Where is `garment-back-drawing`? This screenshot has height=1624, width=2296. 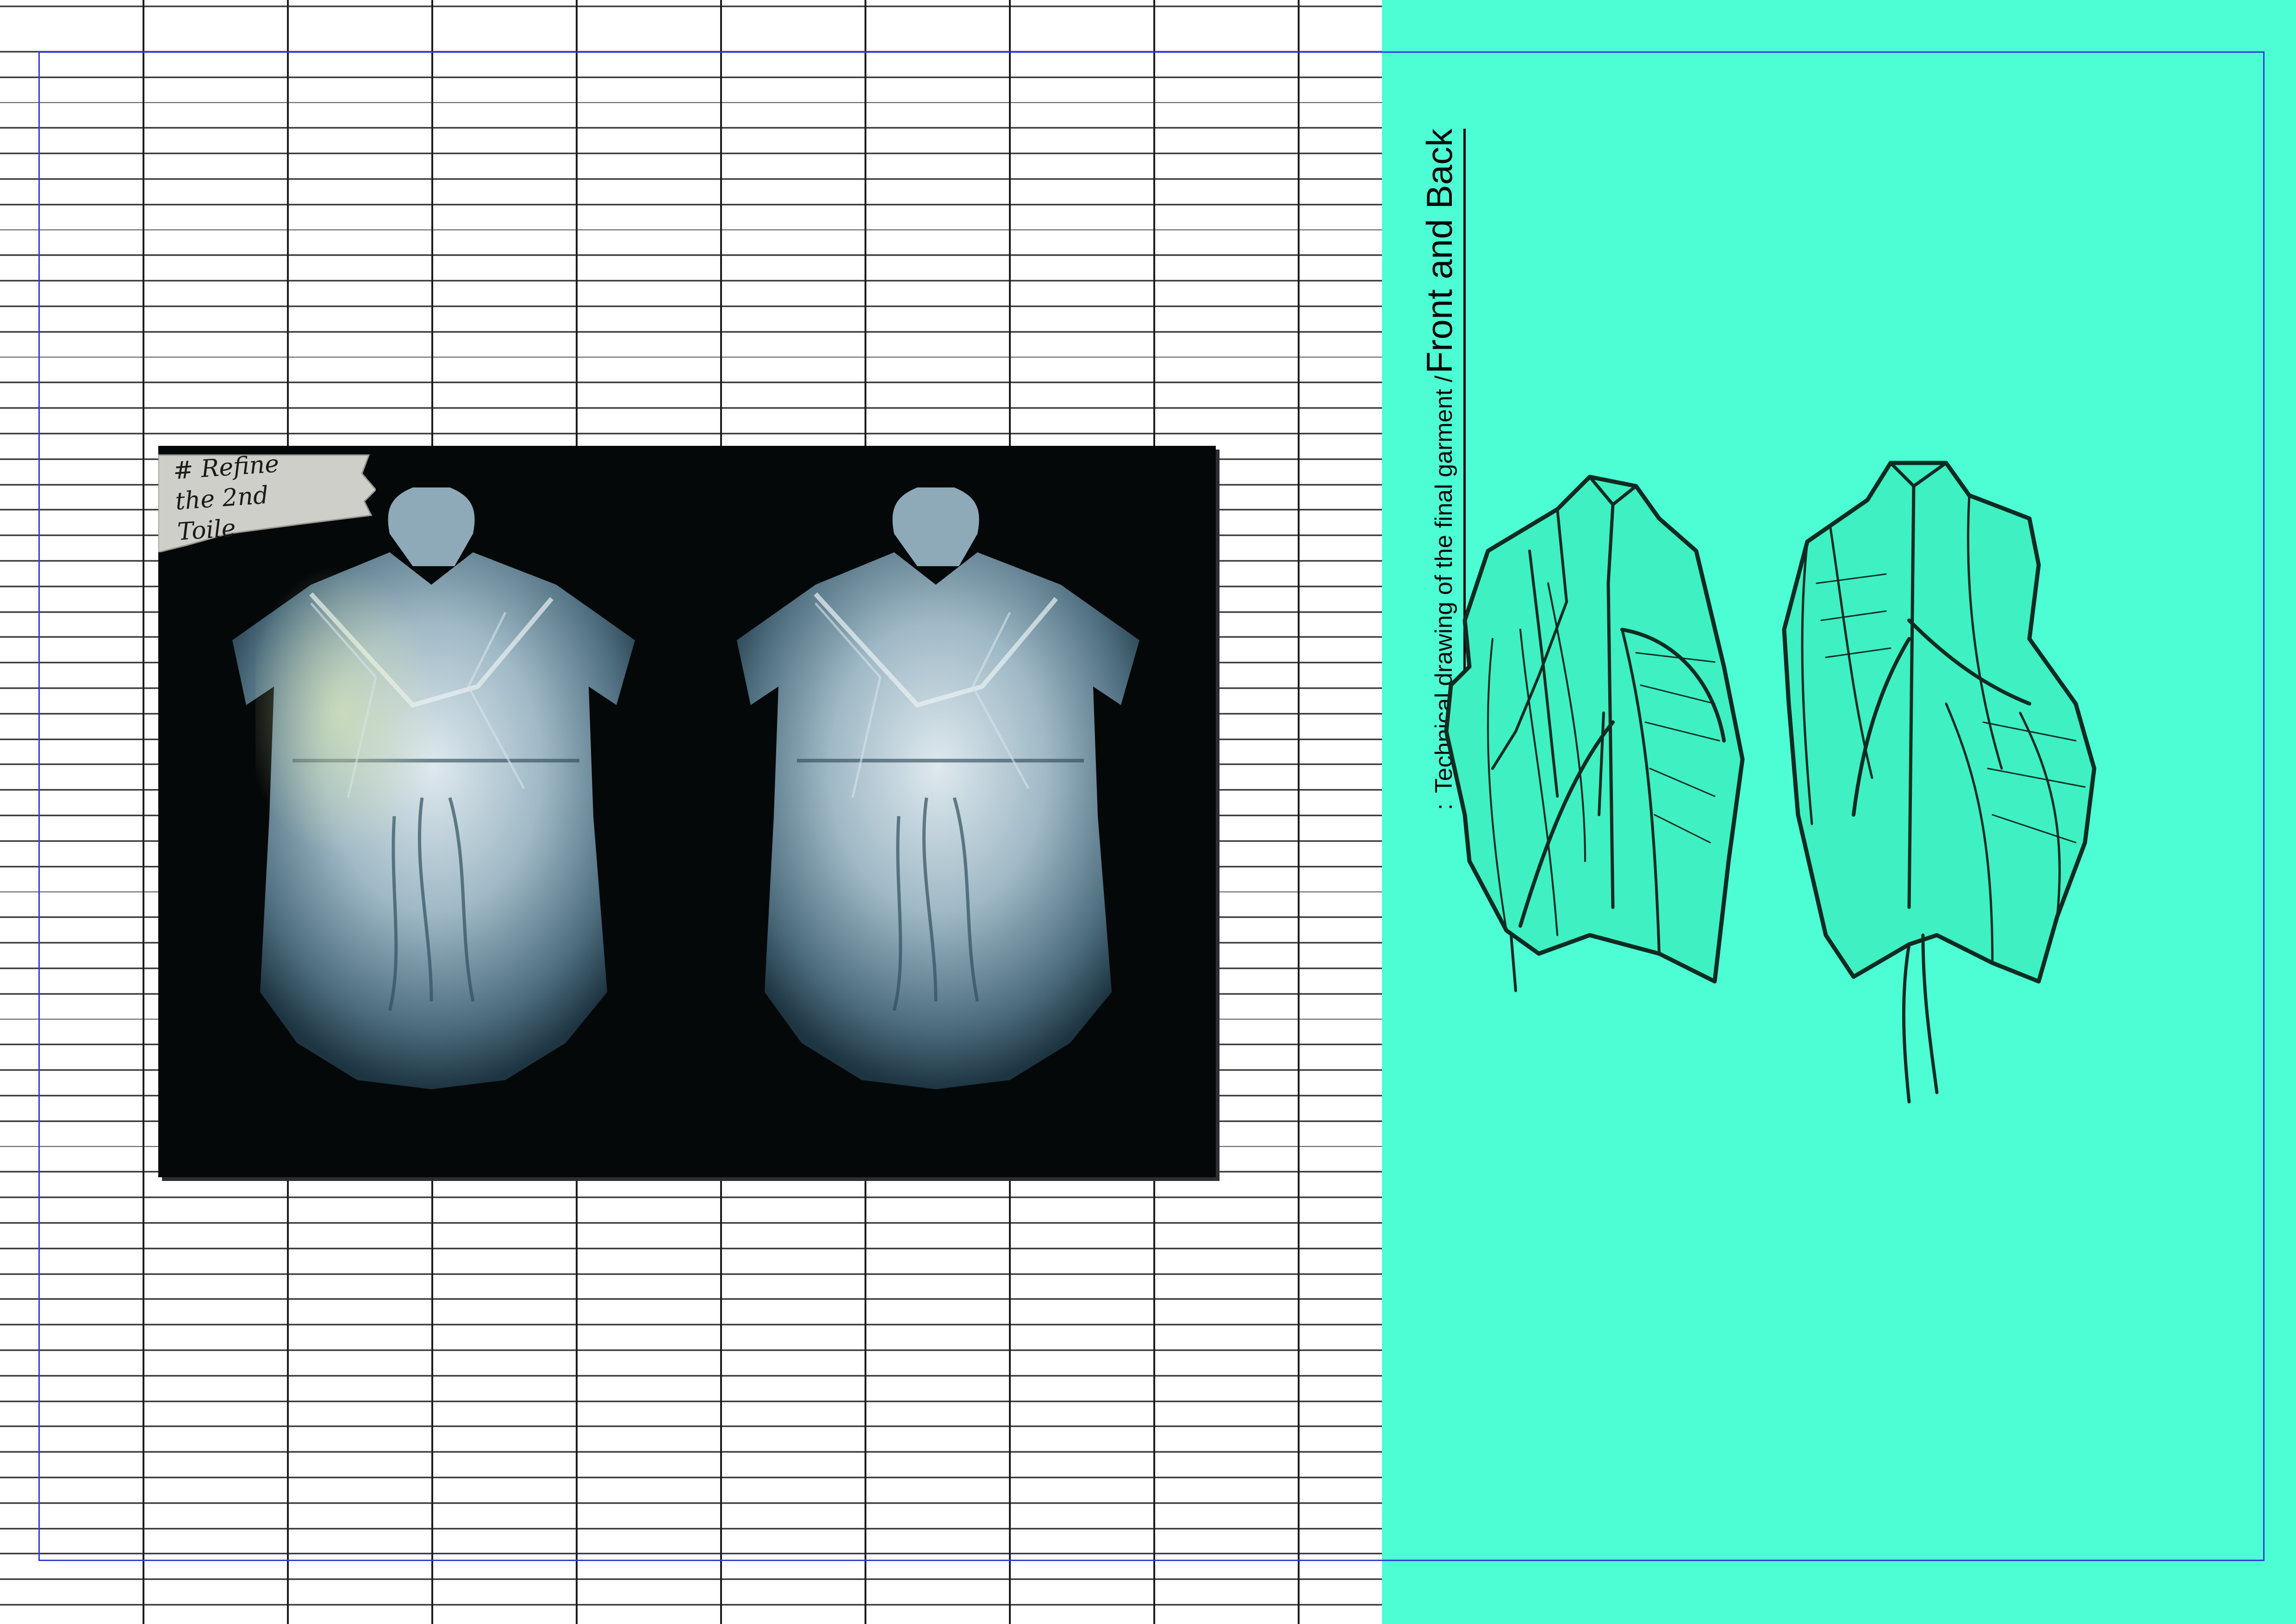
garment-back-drawing is located at coordinates (1939, 782).